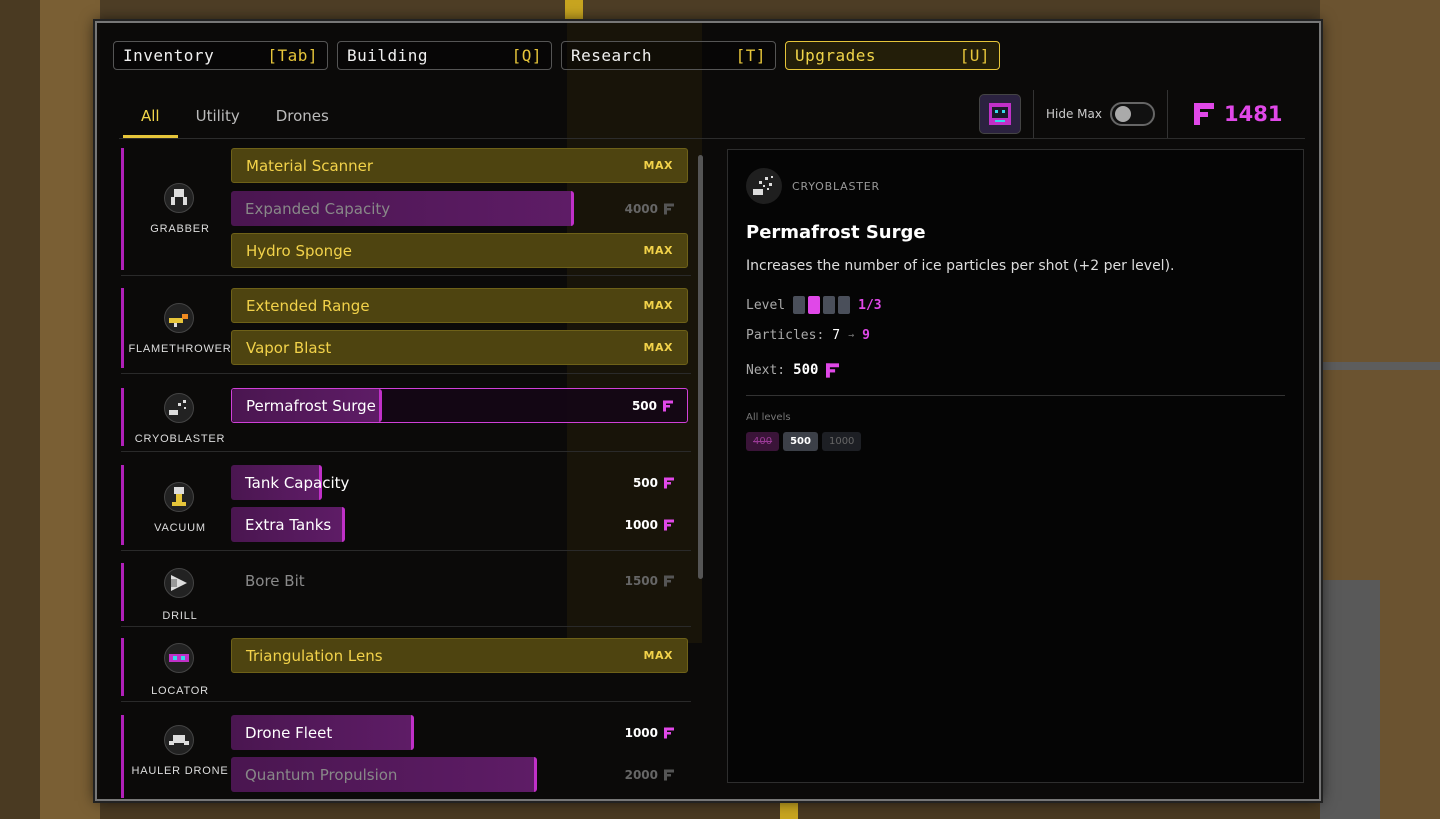 The height and width of the screenshot is (819, 1440). What do you see at coordinates (318, 208) in the screenshot?
I see `upgrade-name: Expanded Capacity` at bounding box center [318, 208].